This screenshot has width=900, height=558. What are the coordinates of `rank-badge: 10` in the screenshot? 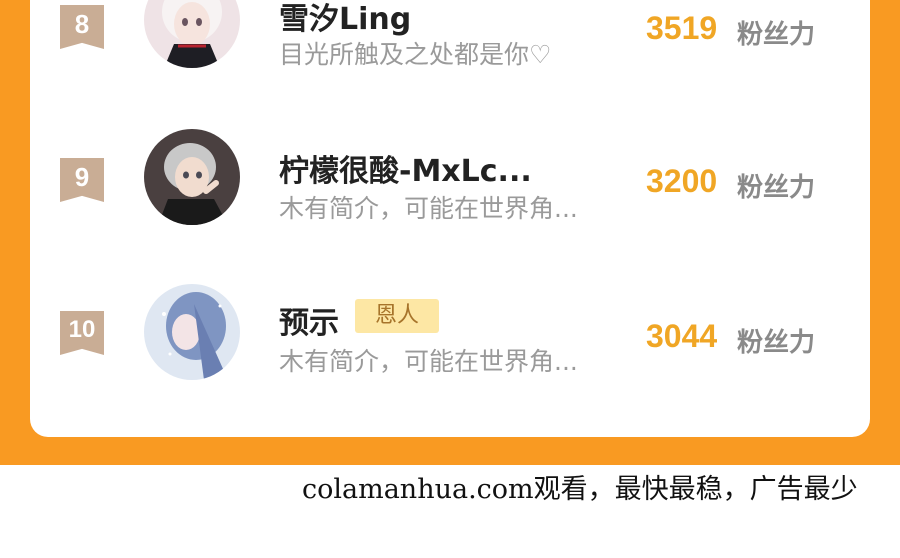 It's located at (82, 333).